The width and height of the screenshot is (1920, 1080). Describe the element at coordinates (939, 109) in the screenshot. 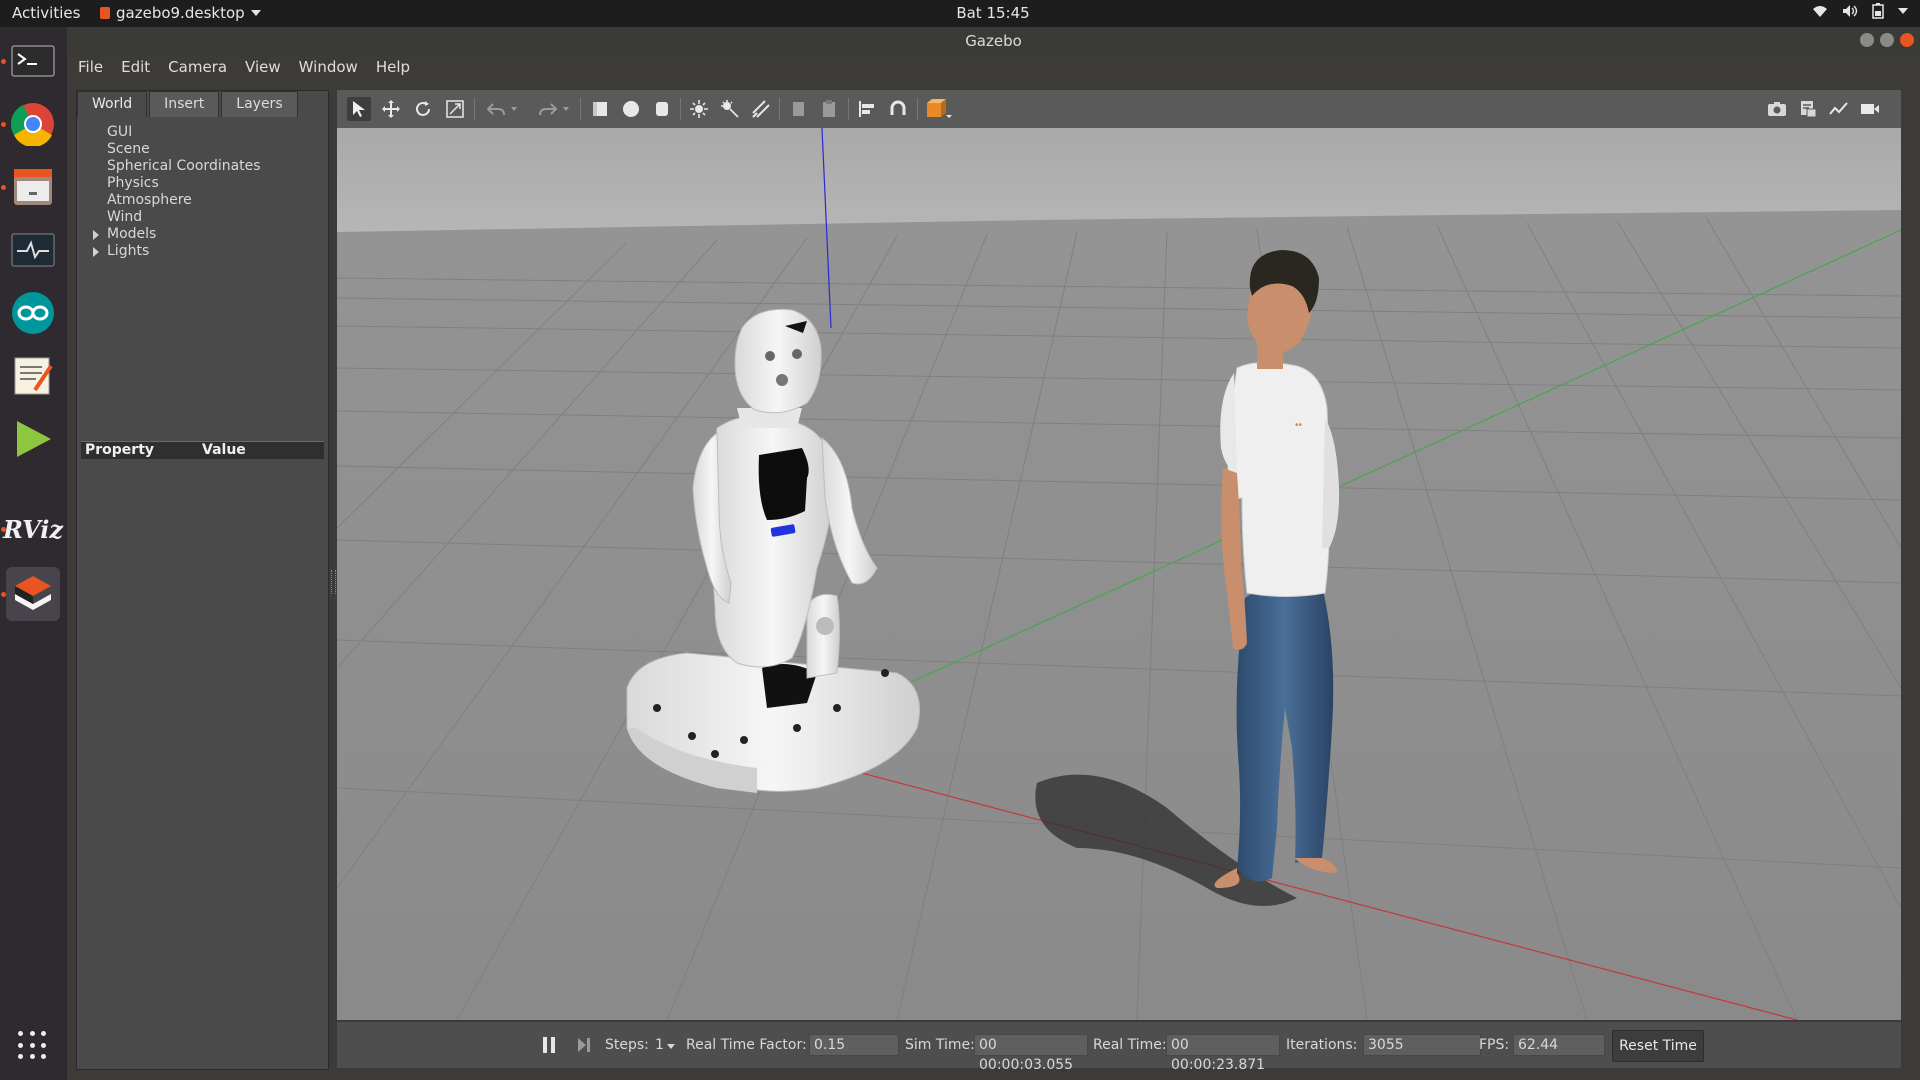

I see `view-angle-button` at that location.